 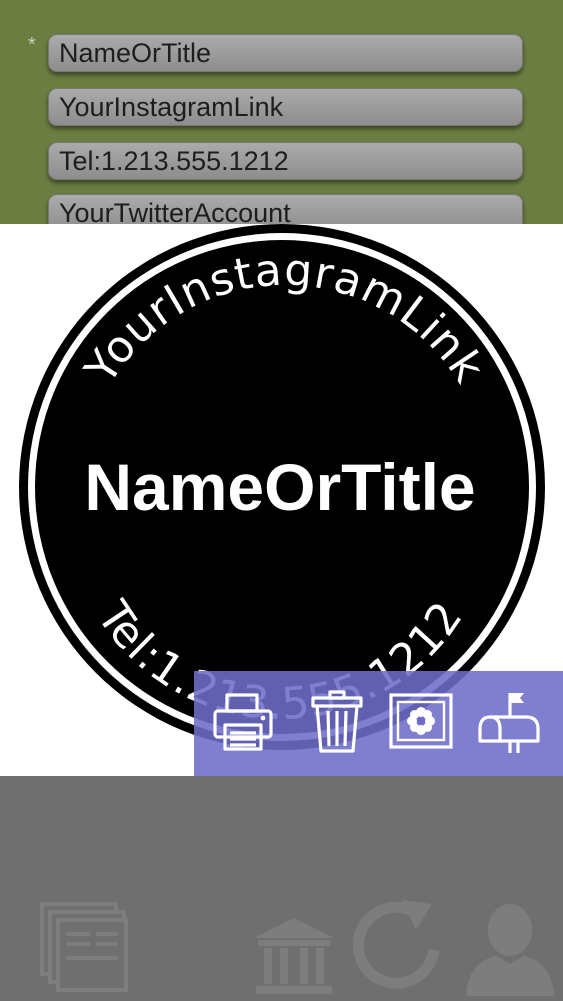 What do you see at coordinates (32, 45) in the screenshot?
I see `required-marker: *` at bounding box center [32, 45].